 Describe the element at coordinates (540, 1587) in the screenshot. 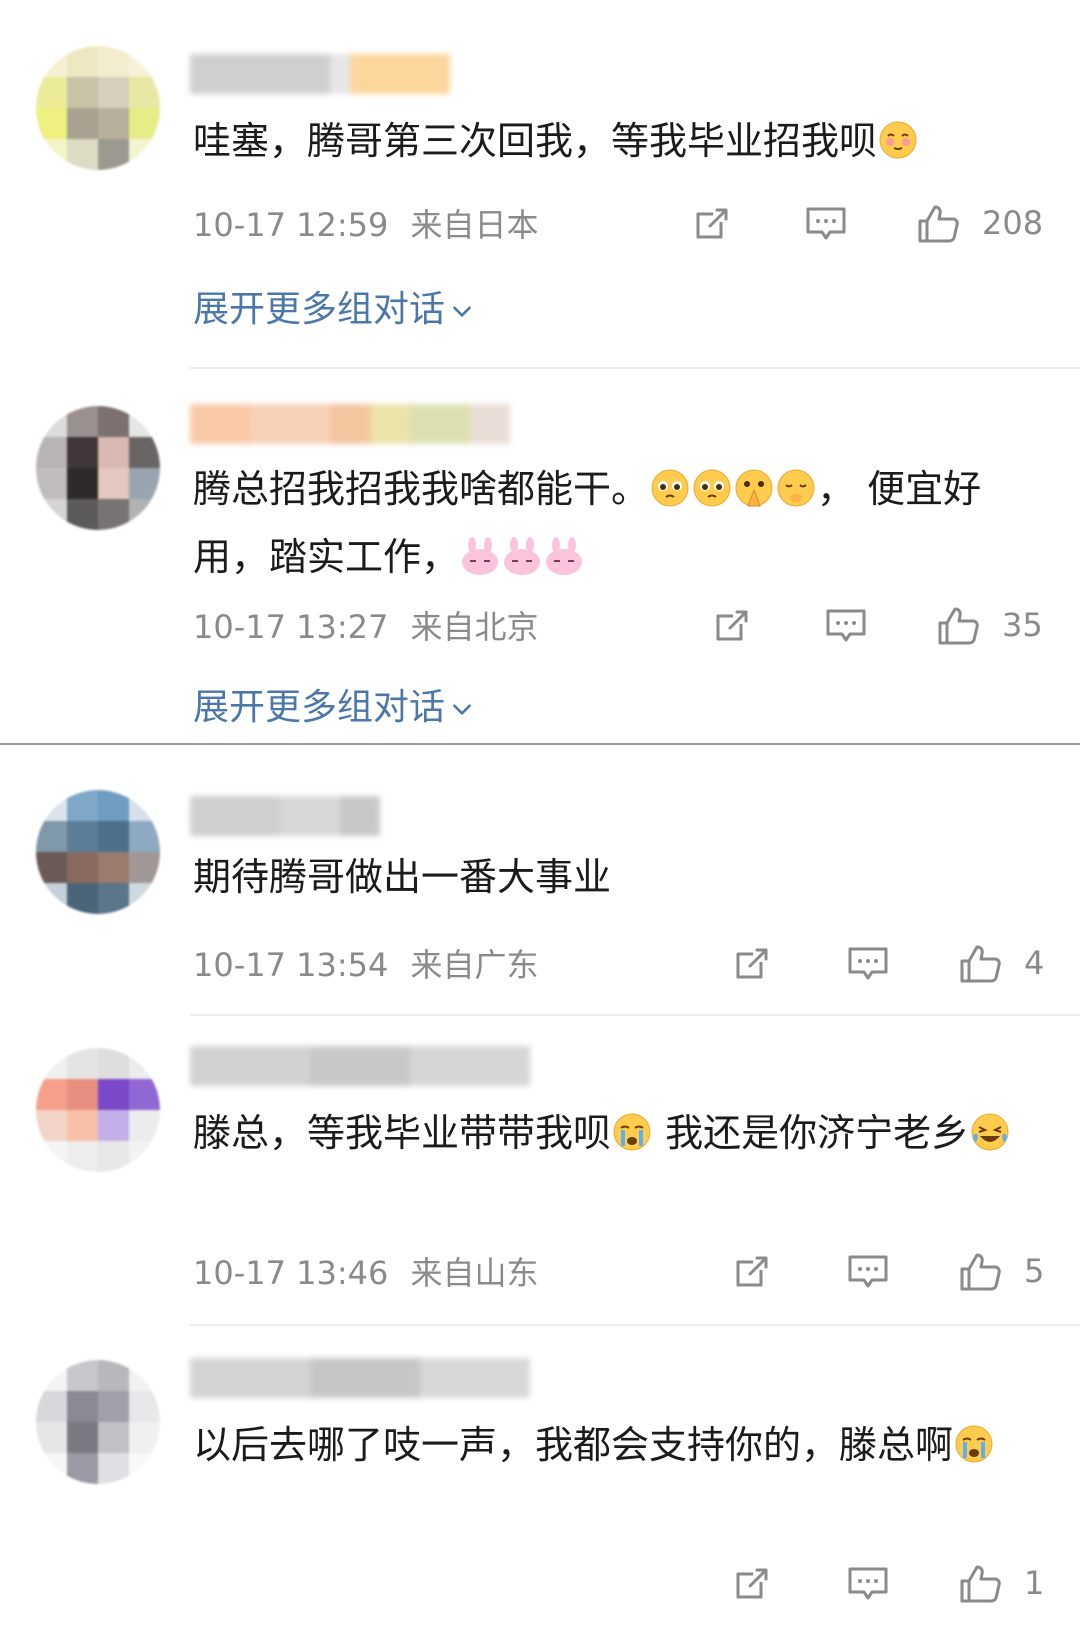

I see `comment-actions: 1` at that location.